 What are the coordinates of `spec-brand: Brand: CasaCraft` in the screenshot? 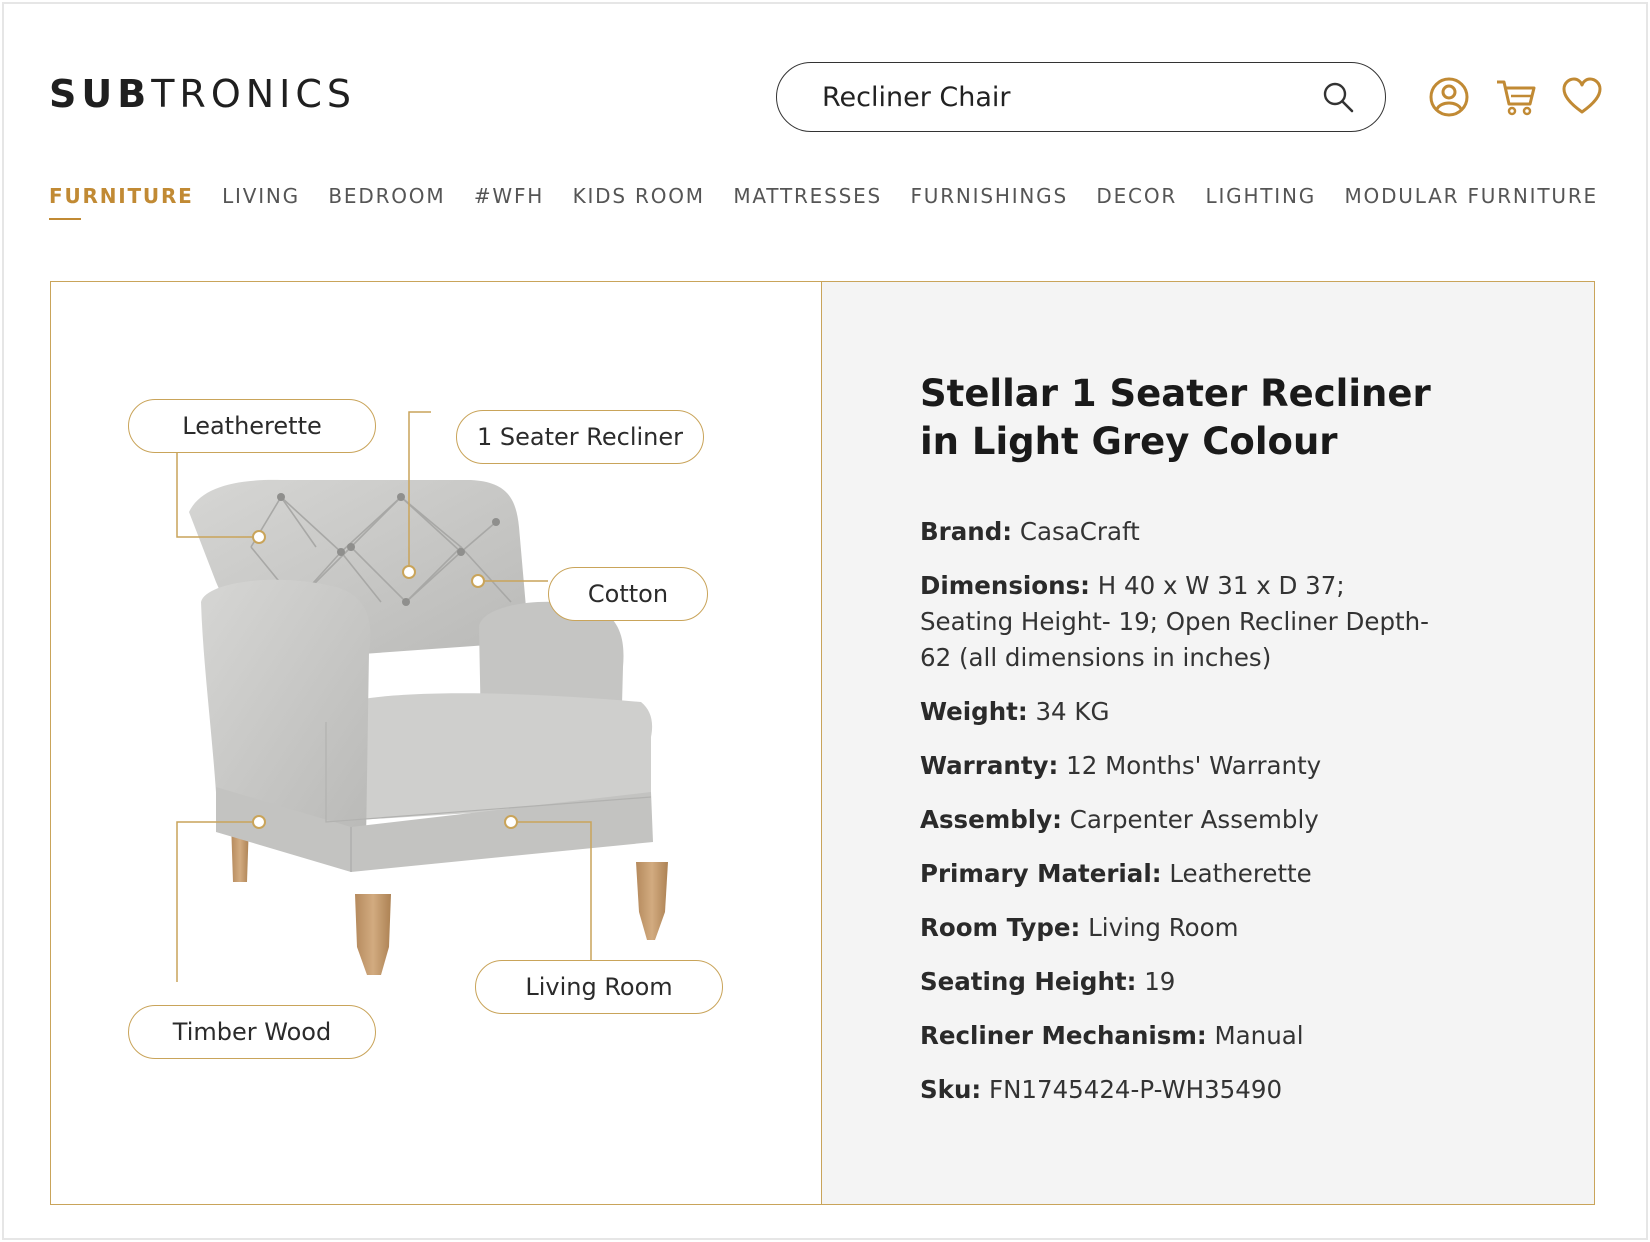 It's located at (1030, 531).